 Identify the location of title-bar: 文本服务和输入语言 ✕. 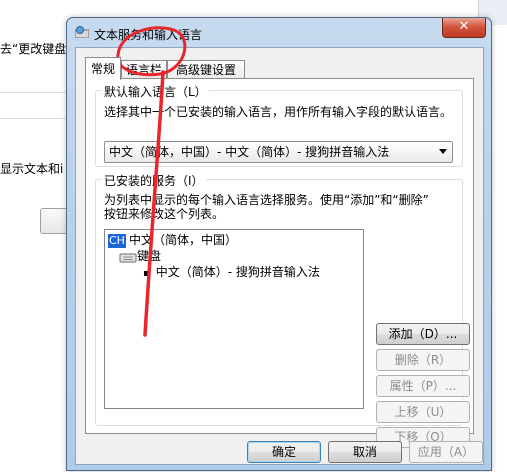
(279, 32).